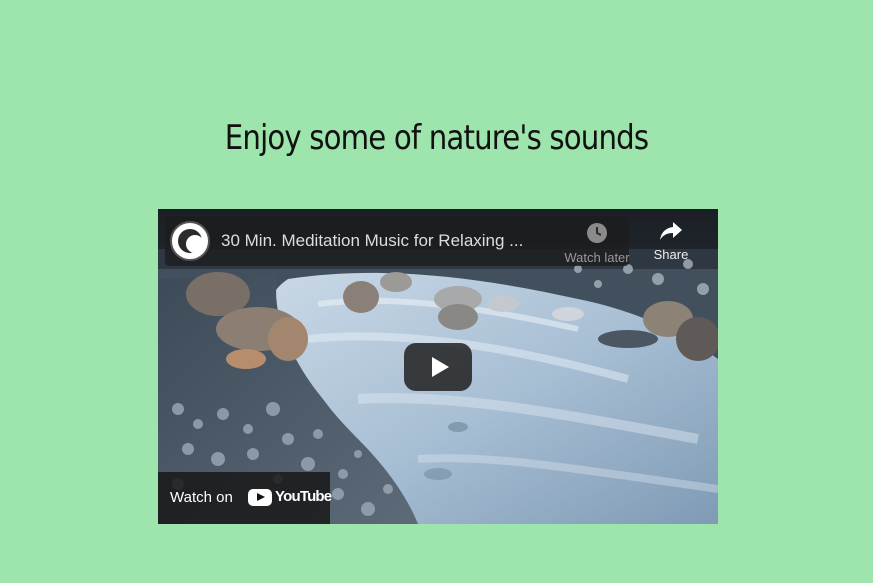 This screenshot has height=583, width=873. I want to click on watch-on-youtube-button: Watch on YouTube, so click(245, 498).